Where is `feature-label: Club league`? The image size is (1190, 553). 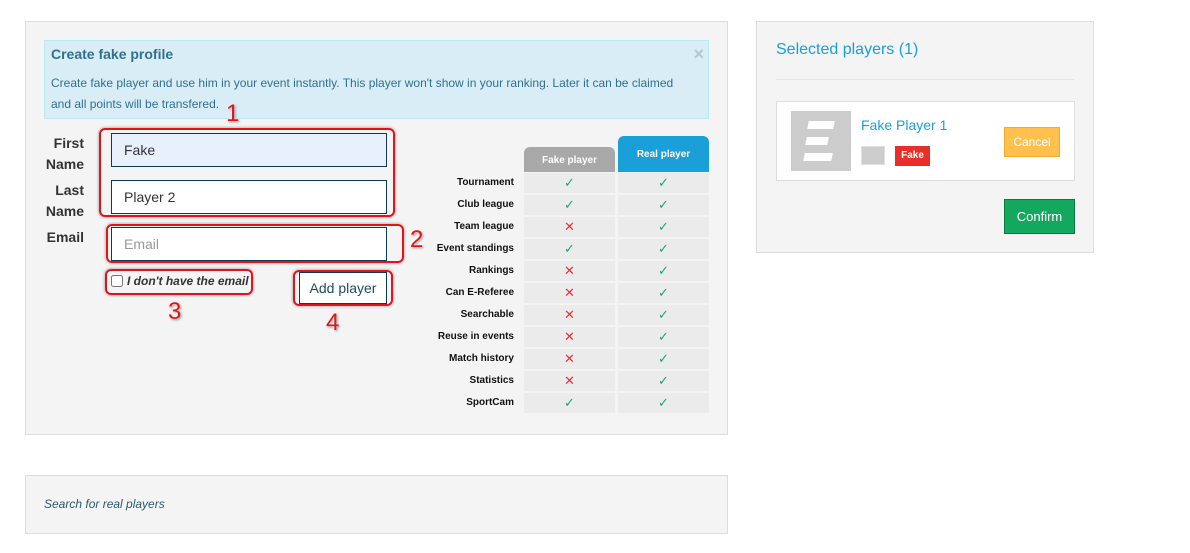
feature-label: Club league is located at coordinates (485, 204).